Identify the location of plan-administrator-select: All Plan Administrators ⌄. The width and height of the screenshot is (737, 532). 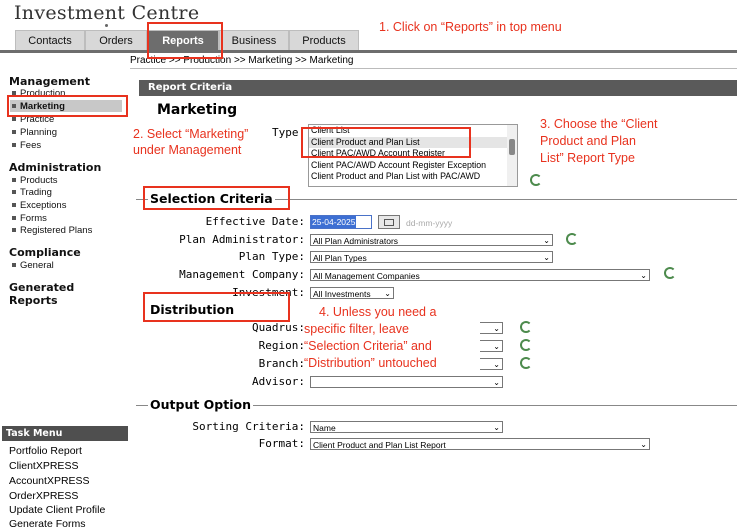
(431, 240).